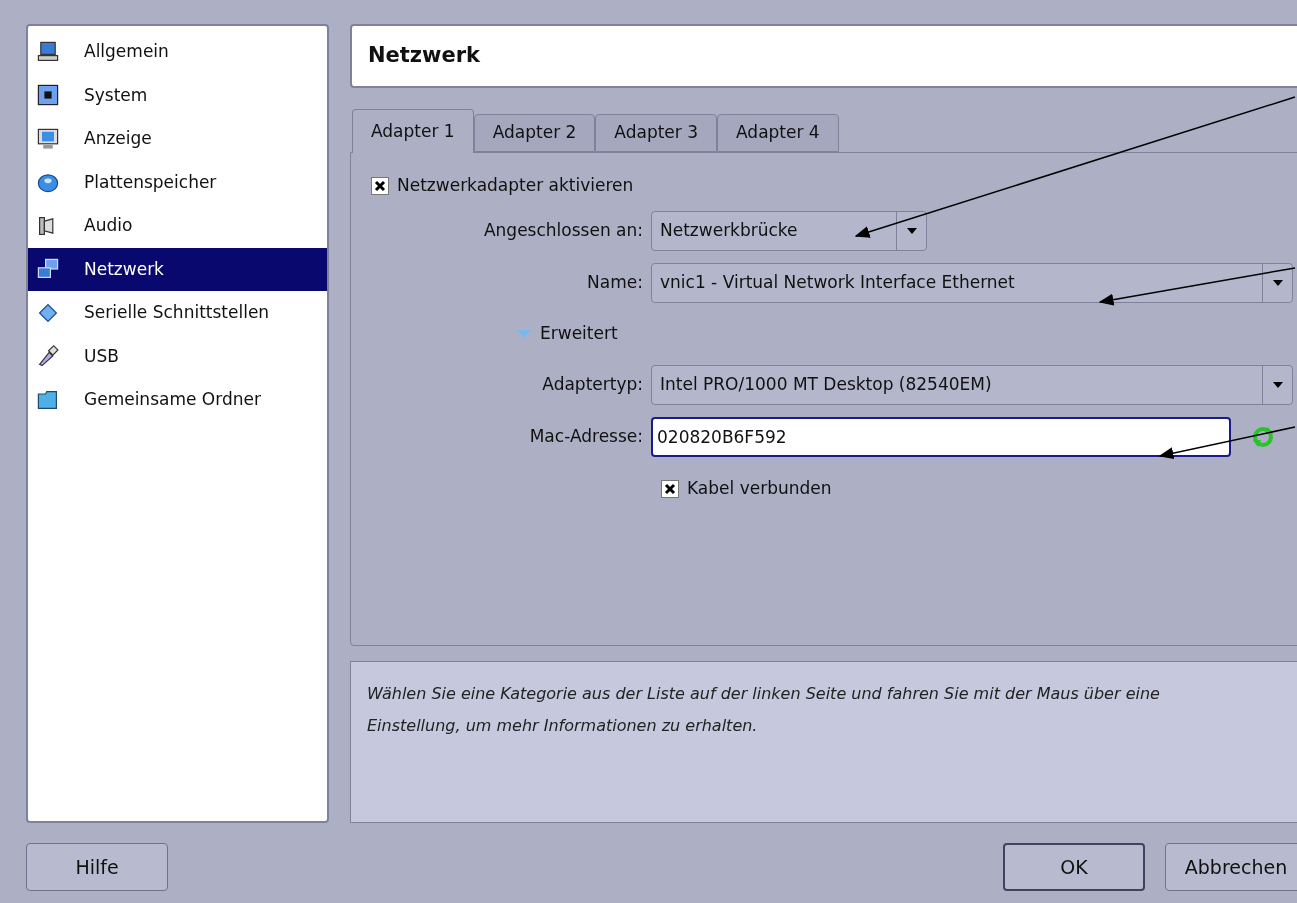  Describe the element at coordinates (567, 333) in the screenshot. I see `expander-toggle: Erweitert` at that location.